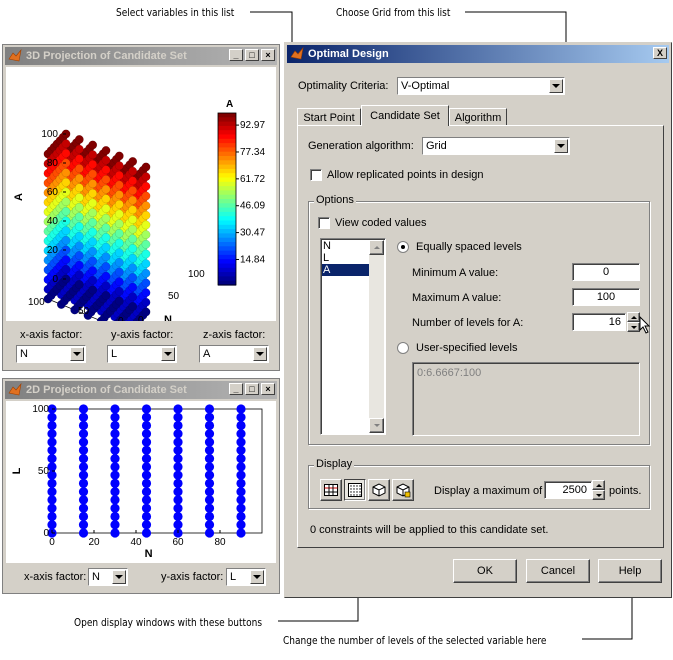 This screenshot has width=673, height=660. What do you see at coordinates (558, 571) in the screenshot?
I see `cancel-button: Cancel` at bounding box center [558, 571].